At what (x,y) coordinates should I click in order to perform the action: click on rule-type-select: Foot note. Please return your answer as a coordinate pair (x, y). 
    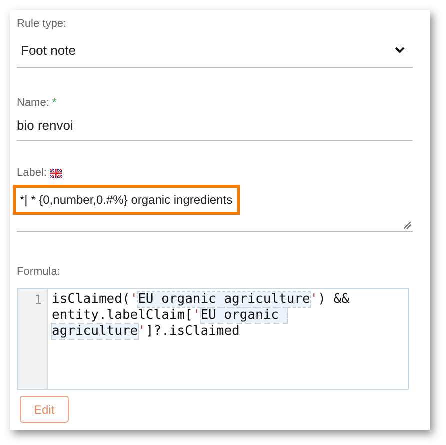
    Looking at the image, I should click on (215, 51).